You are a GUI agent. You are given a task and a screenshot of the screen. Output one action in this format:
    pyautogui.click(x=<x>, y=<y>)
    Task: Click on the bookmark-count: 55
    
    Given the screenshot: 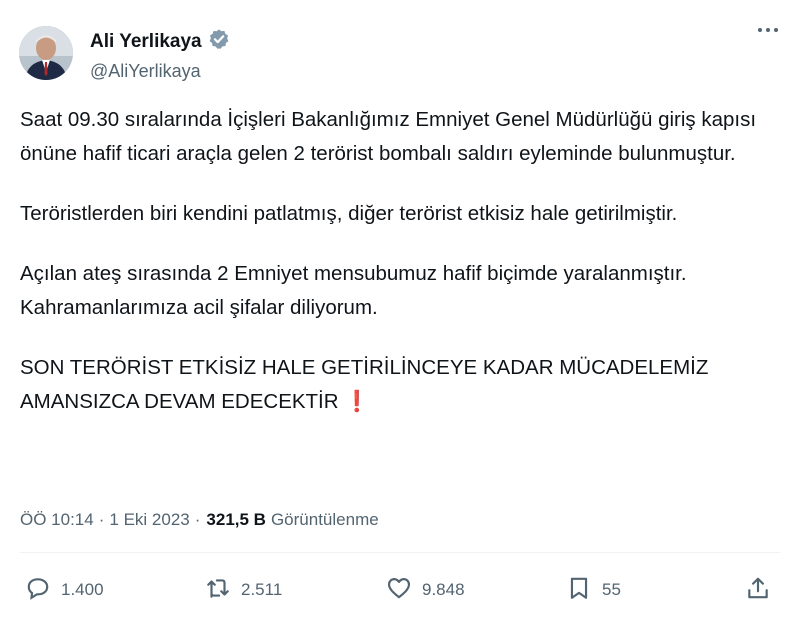 What is the action you would take?
    pyautogui.click(x=611, y=589)
    